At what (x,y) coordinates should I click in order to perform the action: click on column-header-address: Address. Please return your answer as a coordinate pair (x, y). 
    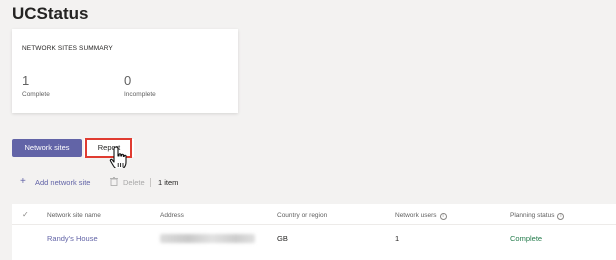
    Looking at the image, I should click on (172, 215).